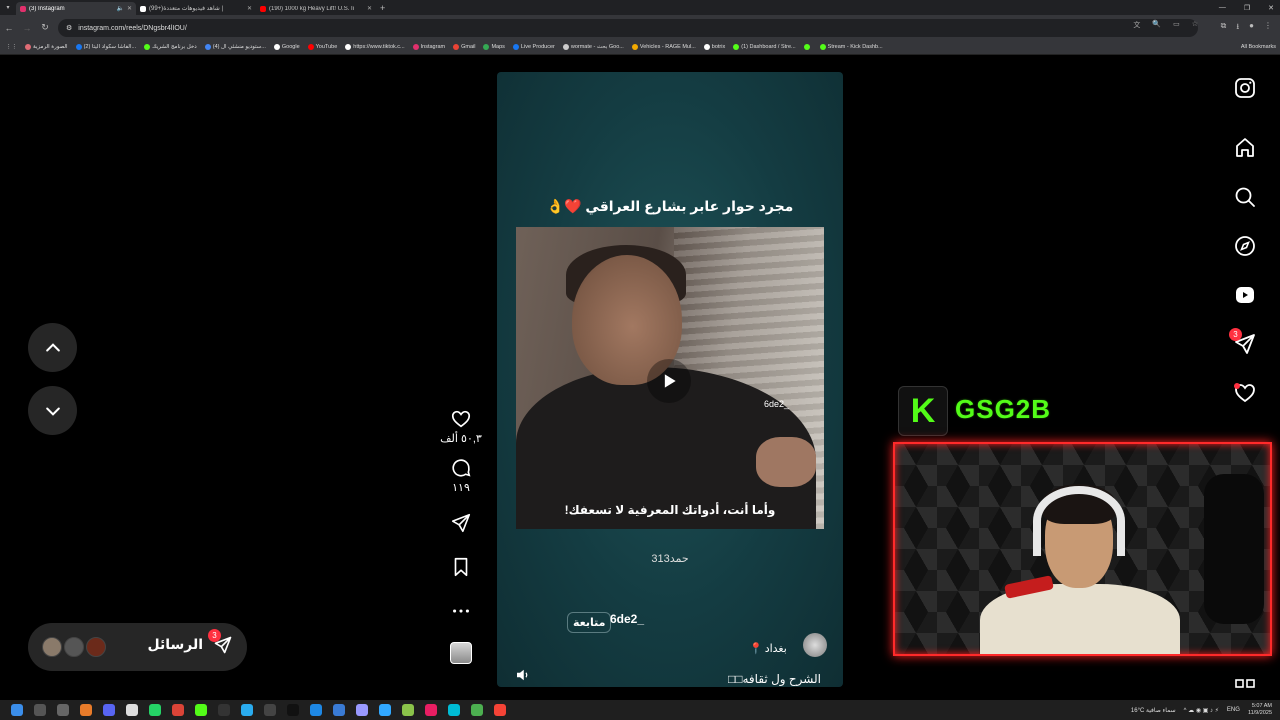  What do you see at coordinates (464, 47) in the screenshot?
I see `bookmark-item: Gmail` at bounding box center [464, 47].